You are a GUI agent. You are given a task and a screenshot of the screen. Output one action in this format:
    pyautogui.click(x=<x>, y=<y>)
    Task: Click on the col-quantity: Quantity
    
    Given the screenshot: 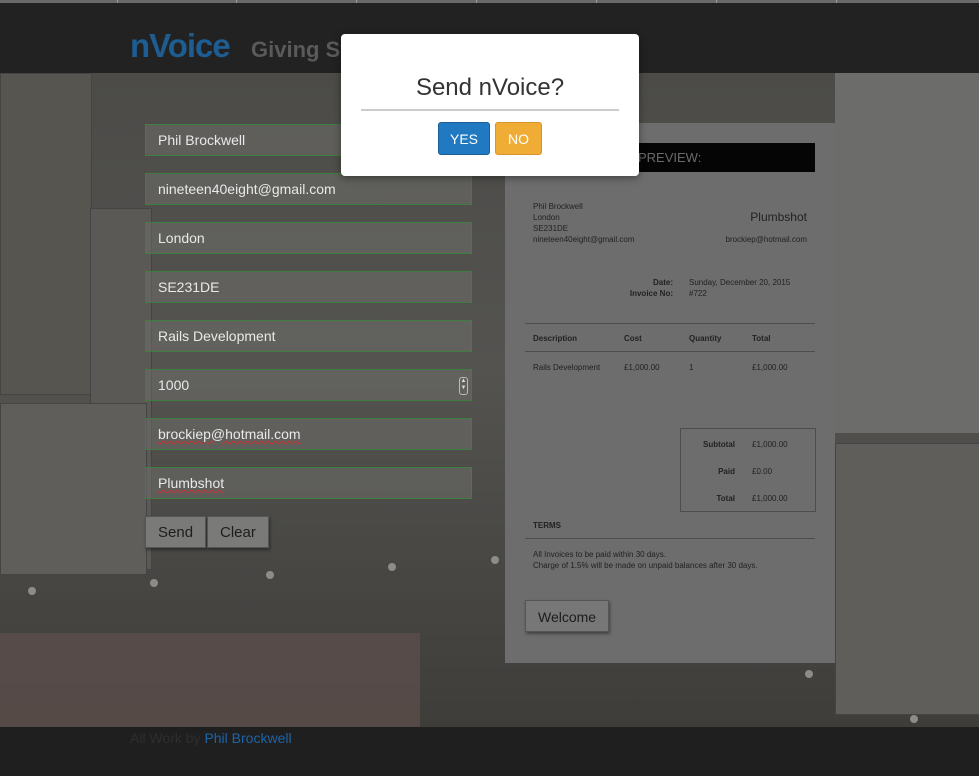 What is the action you would take?
    pyautogui.click(x=705, y=338)
    